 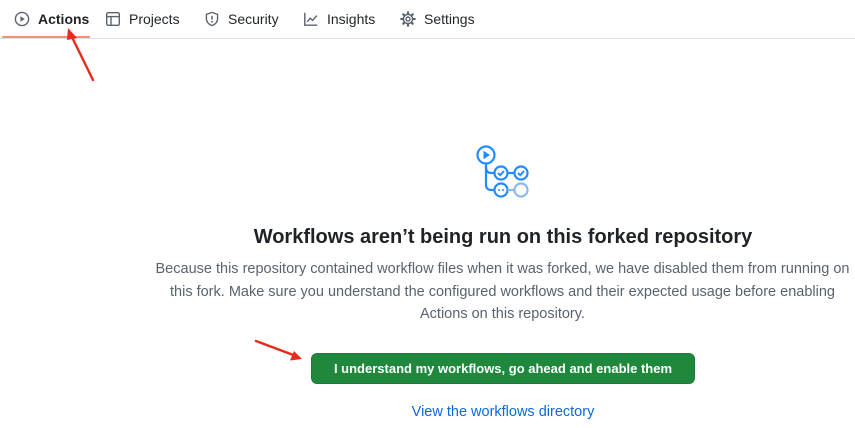 I want to click on tab-insights: Insights, so click(x=339, y=19).